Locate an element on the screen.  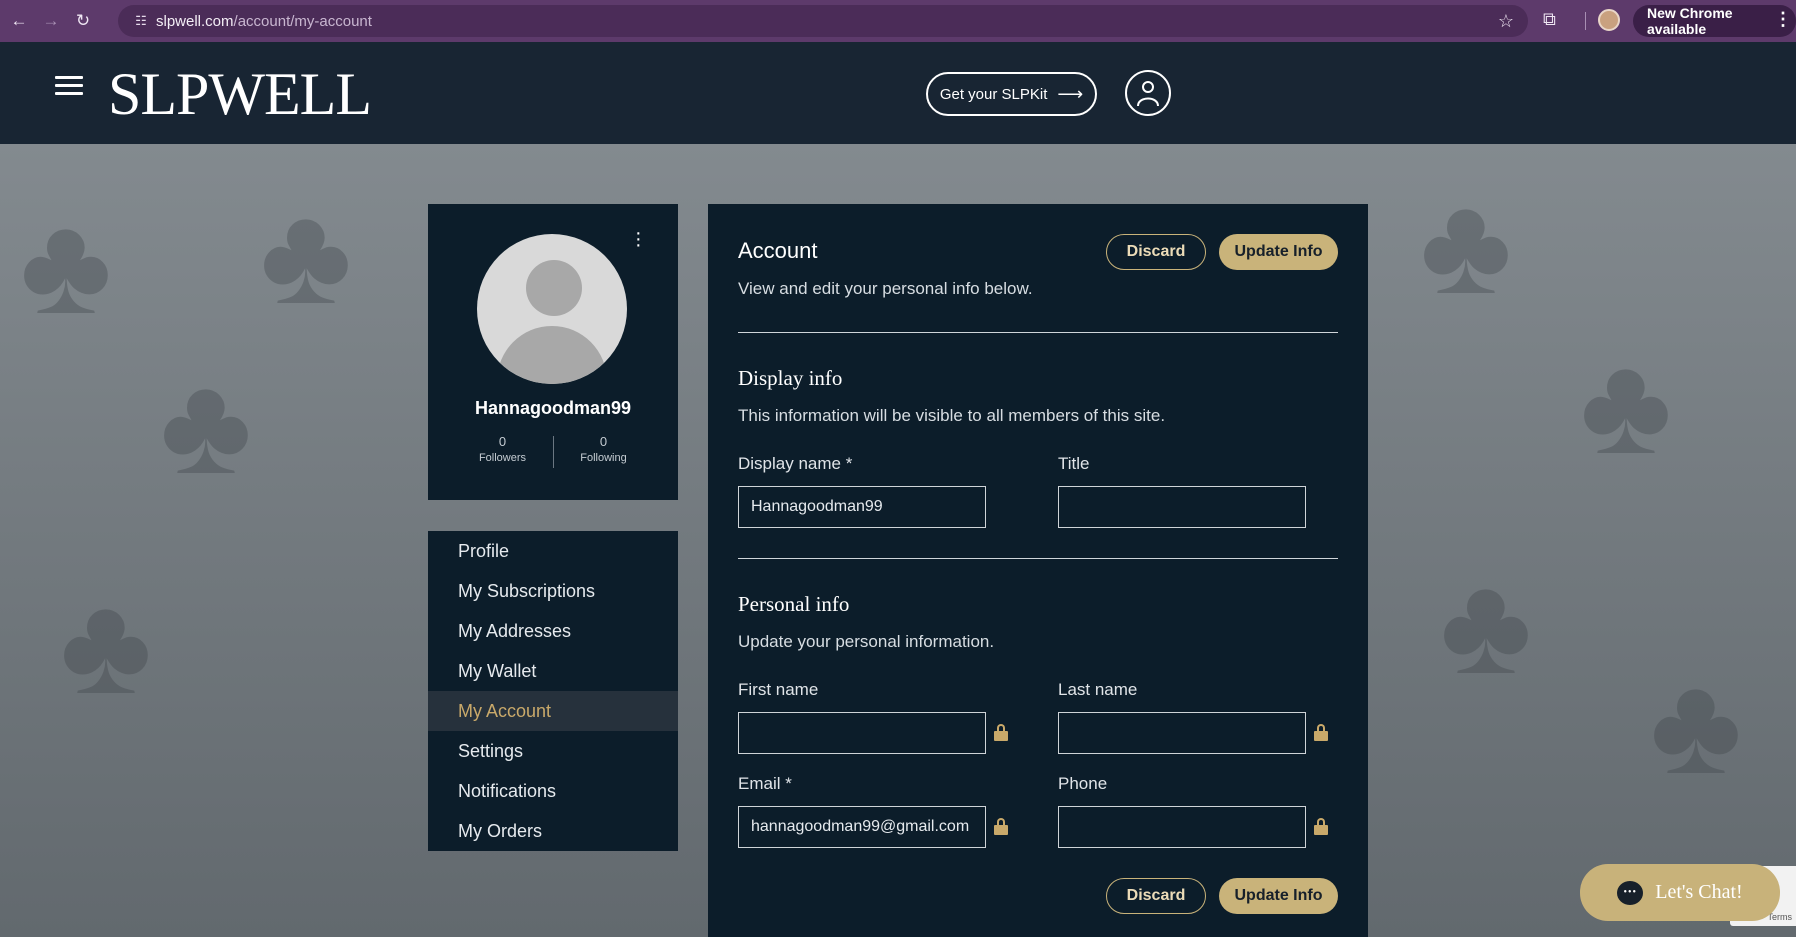
update-info-button-top: Update Info is located at coordinates (1278, 252).